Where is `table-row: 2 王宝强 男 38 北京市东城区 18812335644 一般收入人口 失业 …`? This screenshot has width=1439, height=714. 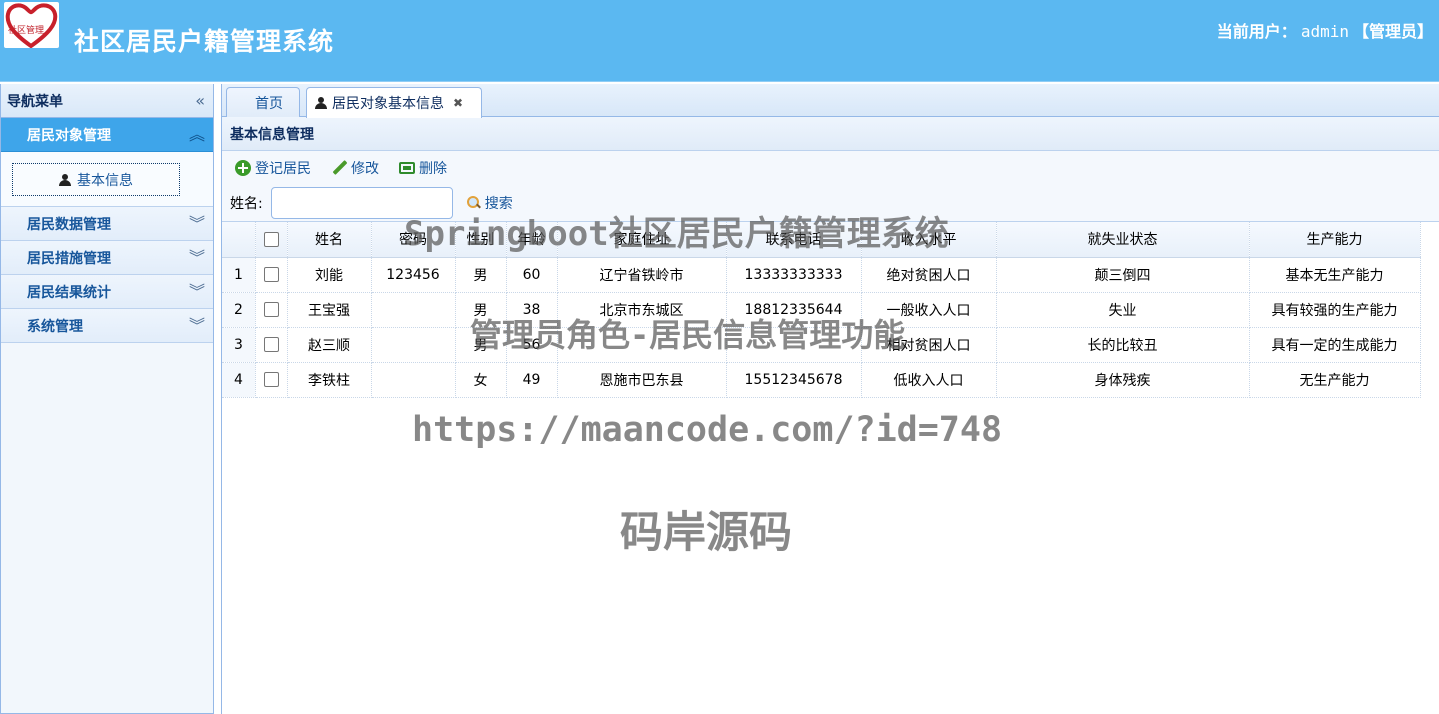 table-row: 2 王宝强 男 38 北京市东城区 18812335644 一般收入人口 失业 … is located at coordinates (821, 310).